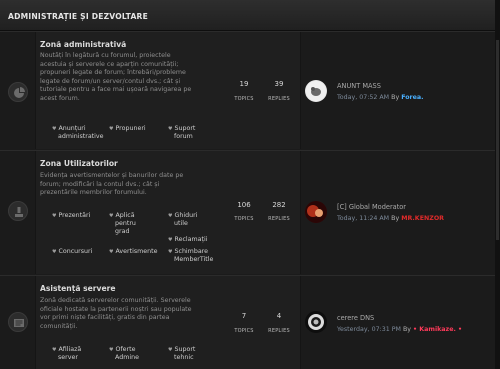 This screenshot has height=369, width=500. I want to click on forum-title: Asistență servere, so click(78, 288).